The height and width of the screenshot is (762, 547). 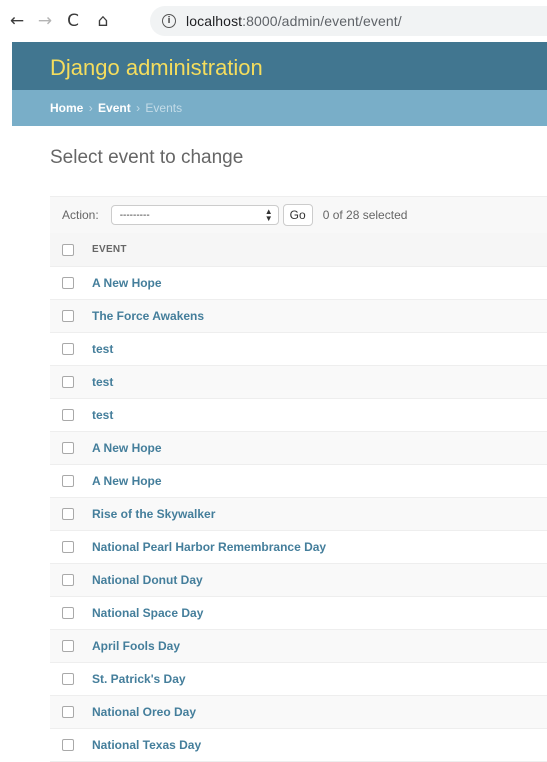 I want to click on action-select-value: ---------, so click(x=134, y=215).